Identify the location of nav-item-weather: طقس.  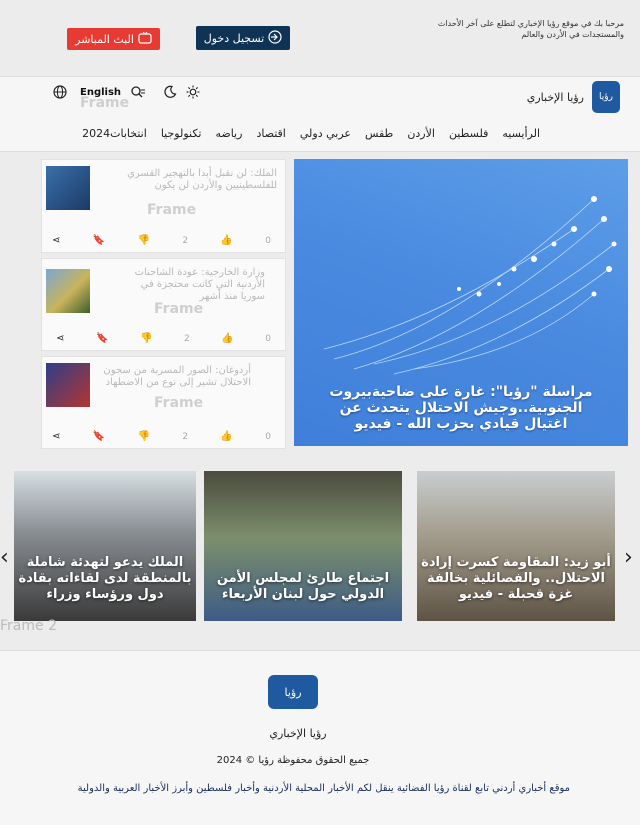
(379, 133).